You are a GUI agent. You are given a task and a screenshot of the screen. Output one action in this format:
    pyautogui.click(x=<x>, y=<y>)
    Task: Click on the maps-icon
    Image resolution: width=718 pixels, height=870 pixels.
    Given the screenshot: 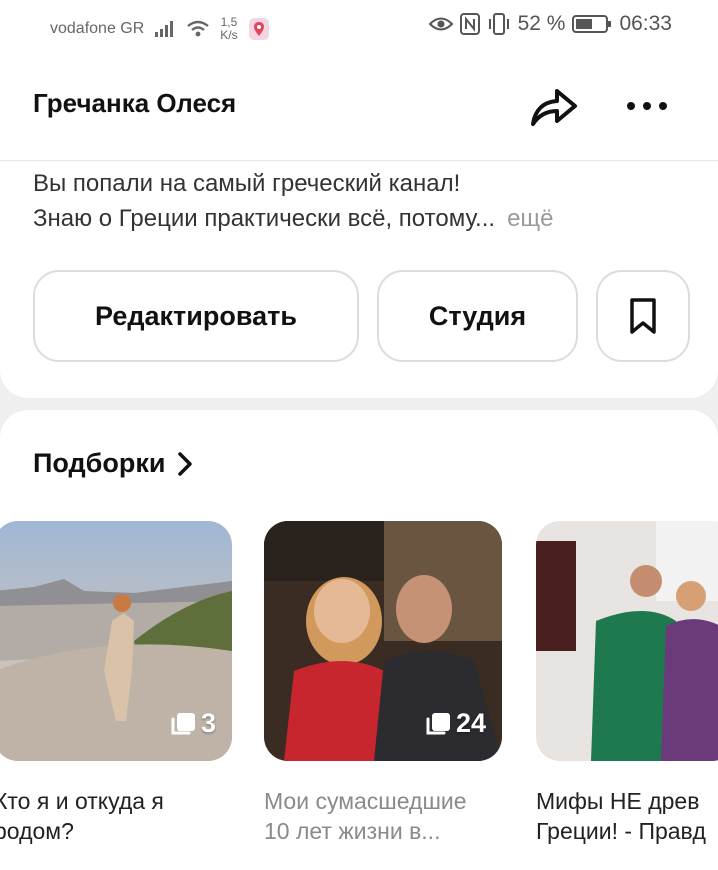 What is the action you would take?
    pyautogui.click(x=258, y=29)
    